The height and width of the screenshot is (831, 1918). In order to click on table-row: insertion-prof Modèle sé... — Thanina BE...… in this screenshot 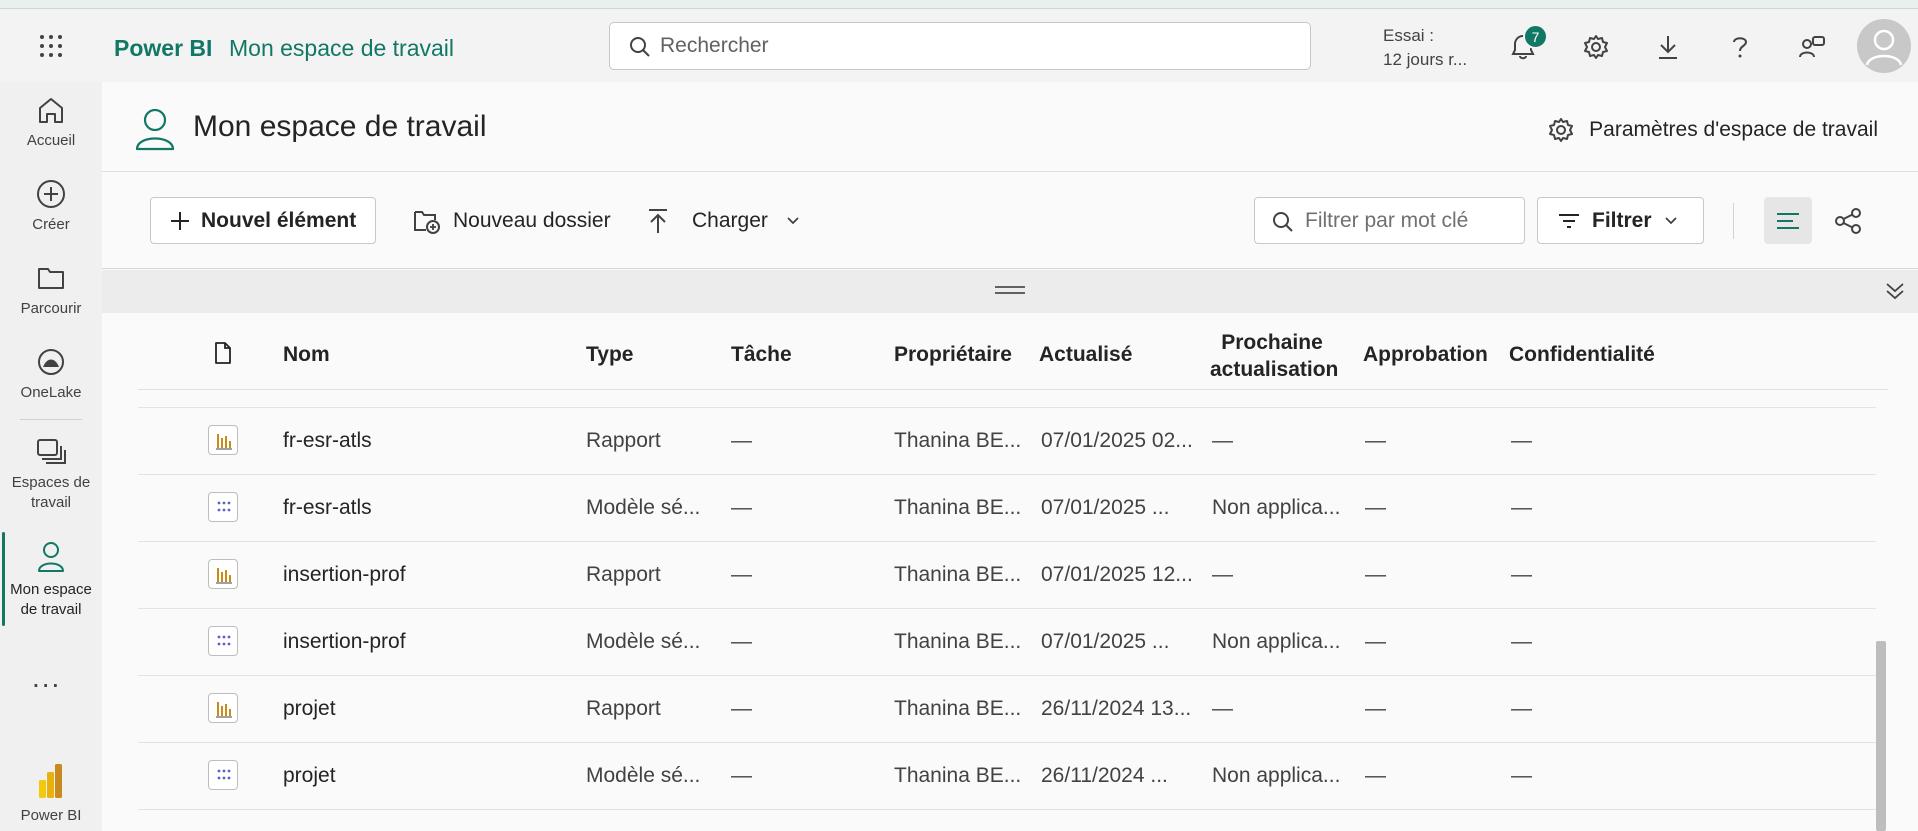, I will do `click(1007, 642)`.